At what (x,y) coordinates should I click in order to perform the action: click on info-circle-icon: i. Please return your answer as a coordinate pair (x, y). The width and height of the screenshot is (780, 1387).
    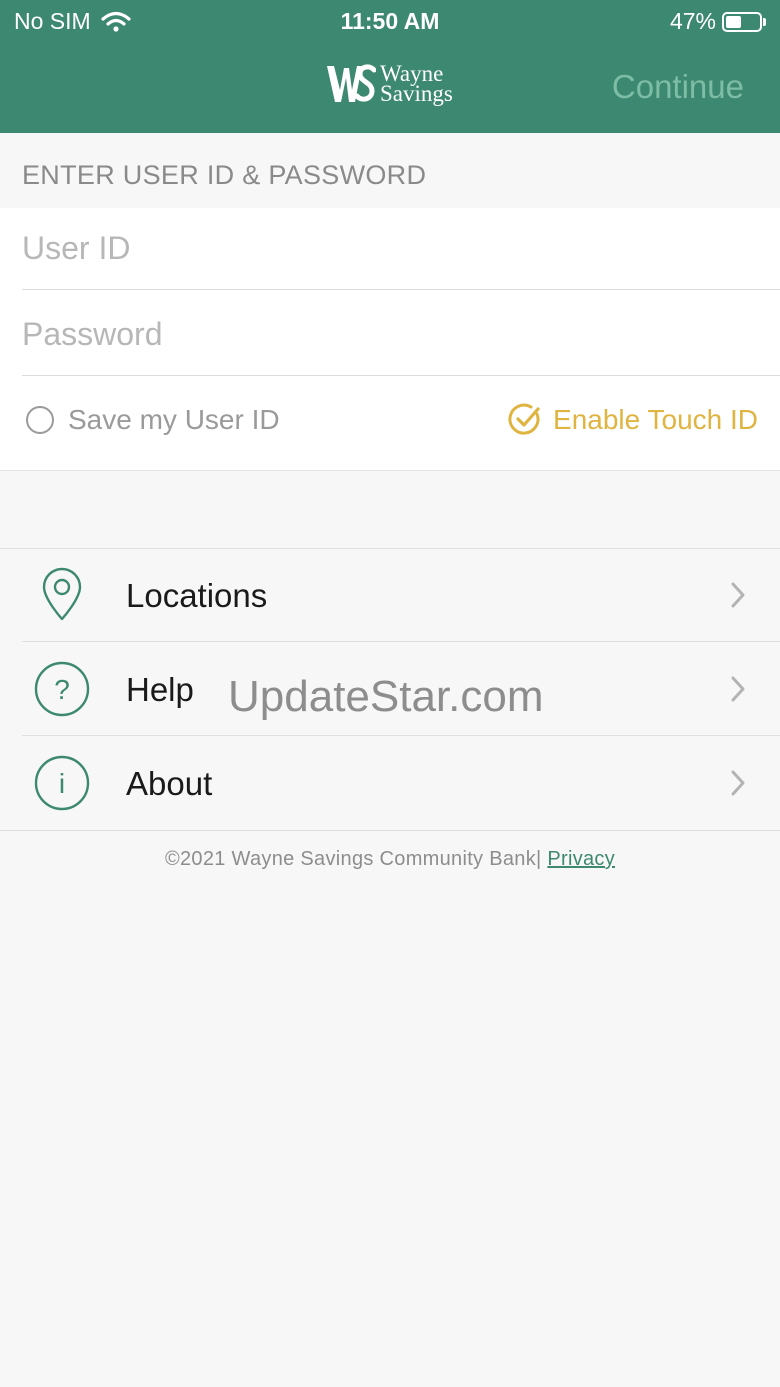
    Looking at the image, I should click on (62, 783).